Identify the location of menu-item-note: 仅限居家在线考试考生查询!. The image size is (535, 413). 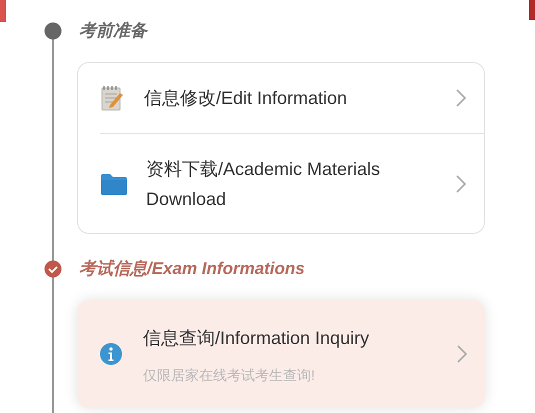
(229, 375).